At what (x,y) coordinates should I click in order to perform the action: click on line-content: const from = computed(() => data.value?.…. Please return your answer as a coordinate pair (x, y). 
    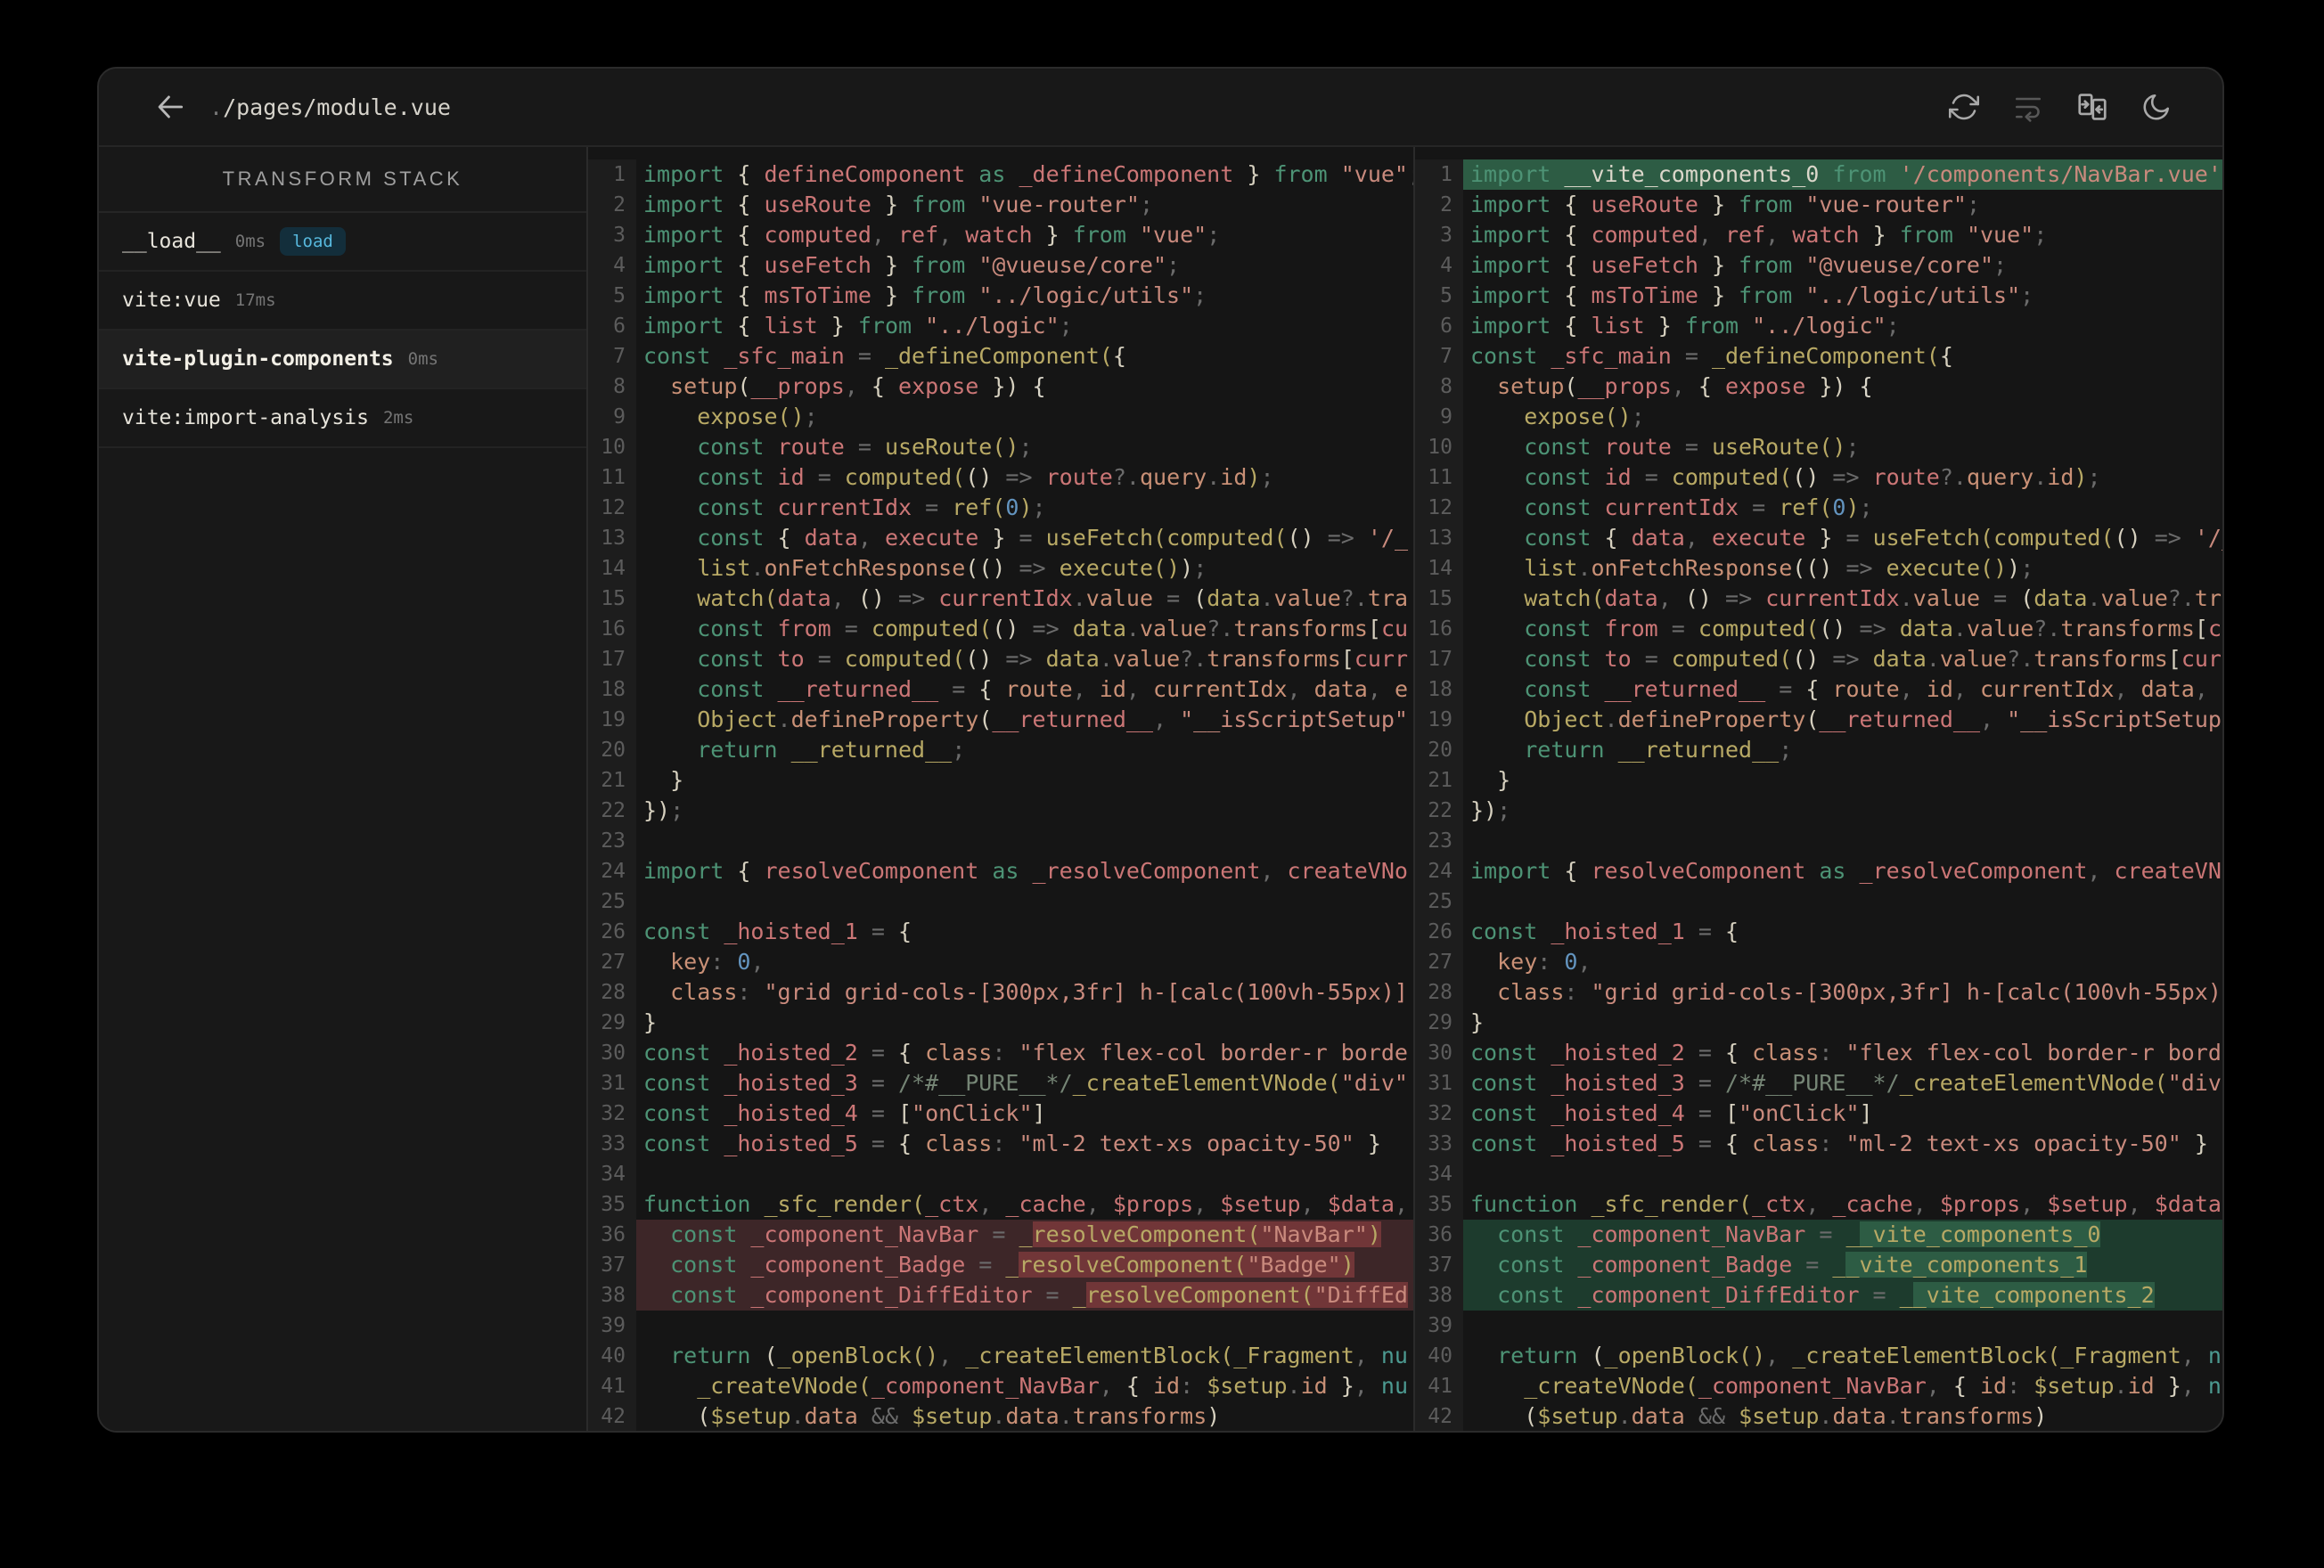
    Looking at the image, I should click on (1873, 628).